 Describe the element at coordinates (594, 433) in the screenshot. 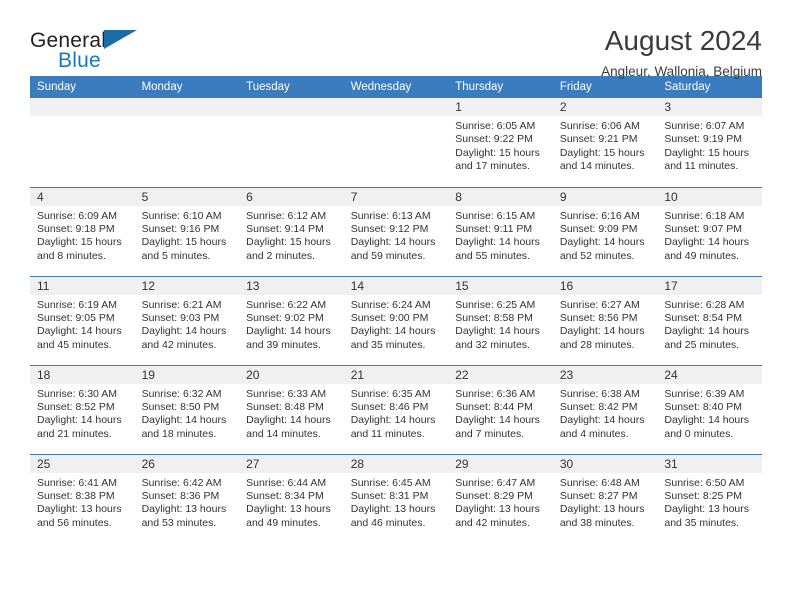

I see `daylight-text-line2: and 4 minutes.` at that location.